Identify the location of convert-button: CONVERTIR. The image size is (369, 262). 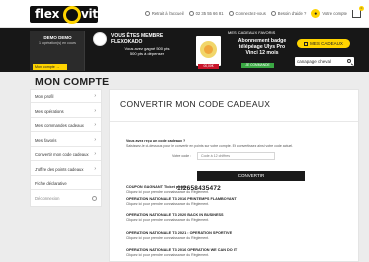
(251, 176).